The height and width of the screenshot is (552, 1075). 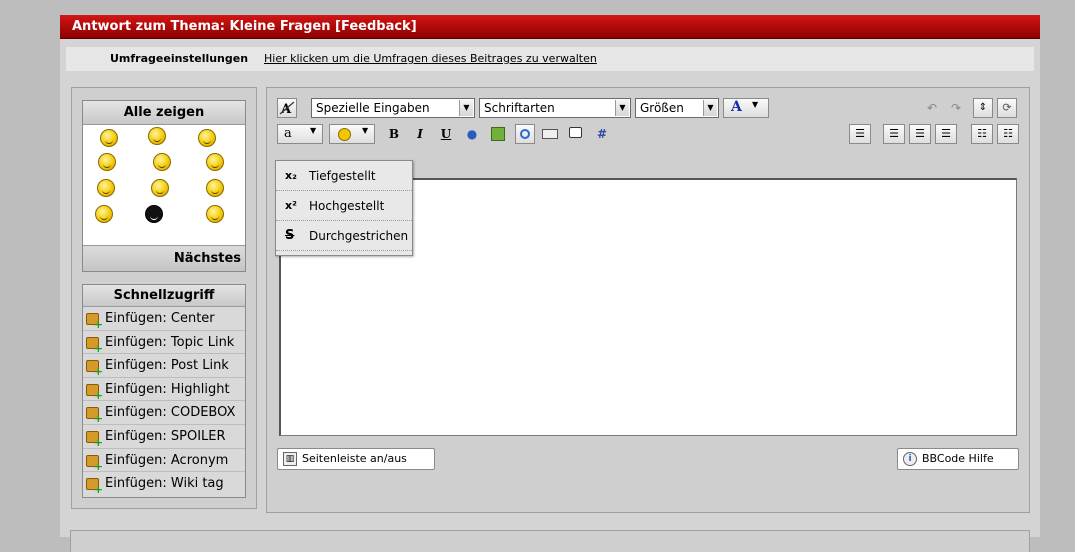 What do you see at coordinates (498, 134) in the screenshot?
I see `image-icon` at bounding box center [498, 134].